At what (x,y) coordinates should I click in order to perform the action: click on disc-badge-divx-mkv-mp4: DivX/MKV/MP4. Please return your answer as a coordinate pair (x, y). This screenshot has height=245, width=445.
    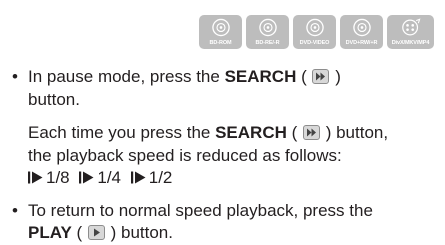
    Looking at the image, I should click on (410, 32).